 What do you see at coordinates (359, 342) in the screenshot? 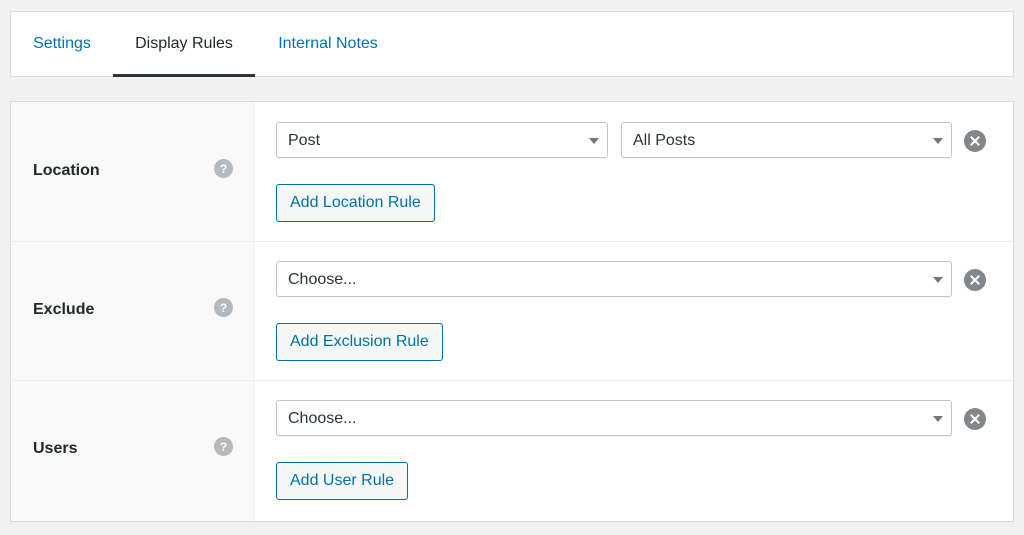
I see `add-exclusion-rule-button: Add Exclusion Rule` at bounding box center [359, 342].